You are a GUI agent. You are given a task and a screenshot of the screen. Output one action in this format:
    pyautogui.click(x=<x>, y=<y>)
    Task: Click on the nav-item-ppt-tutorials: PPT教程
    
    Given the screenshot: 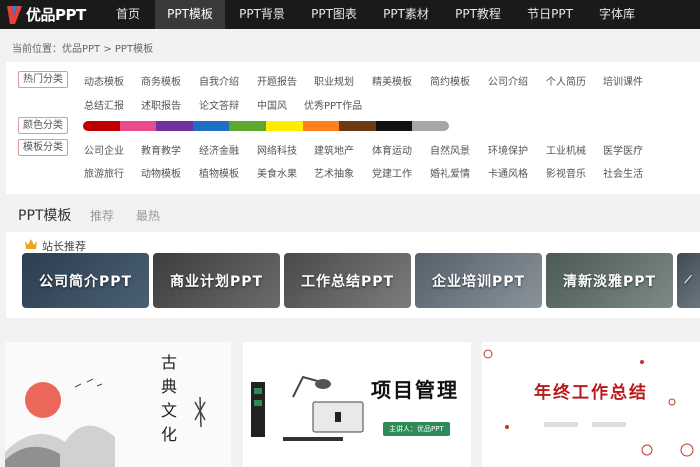 What is the action you would take?
    pyautogui.click(x=478, y=14)
    